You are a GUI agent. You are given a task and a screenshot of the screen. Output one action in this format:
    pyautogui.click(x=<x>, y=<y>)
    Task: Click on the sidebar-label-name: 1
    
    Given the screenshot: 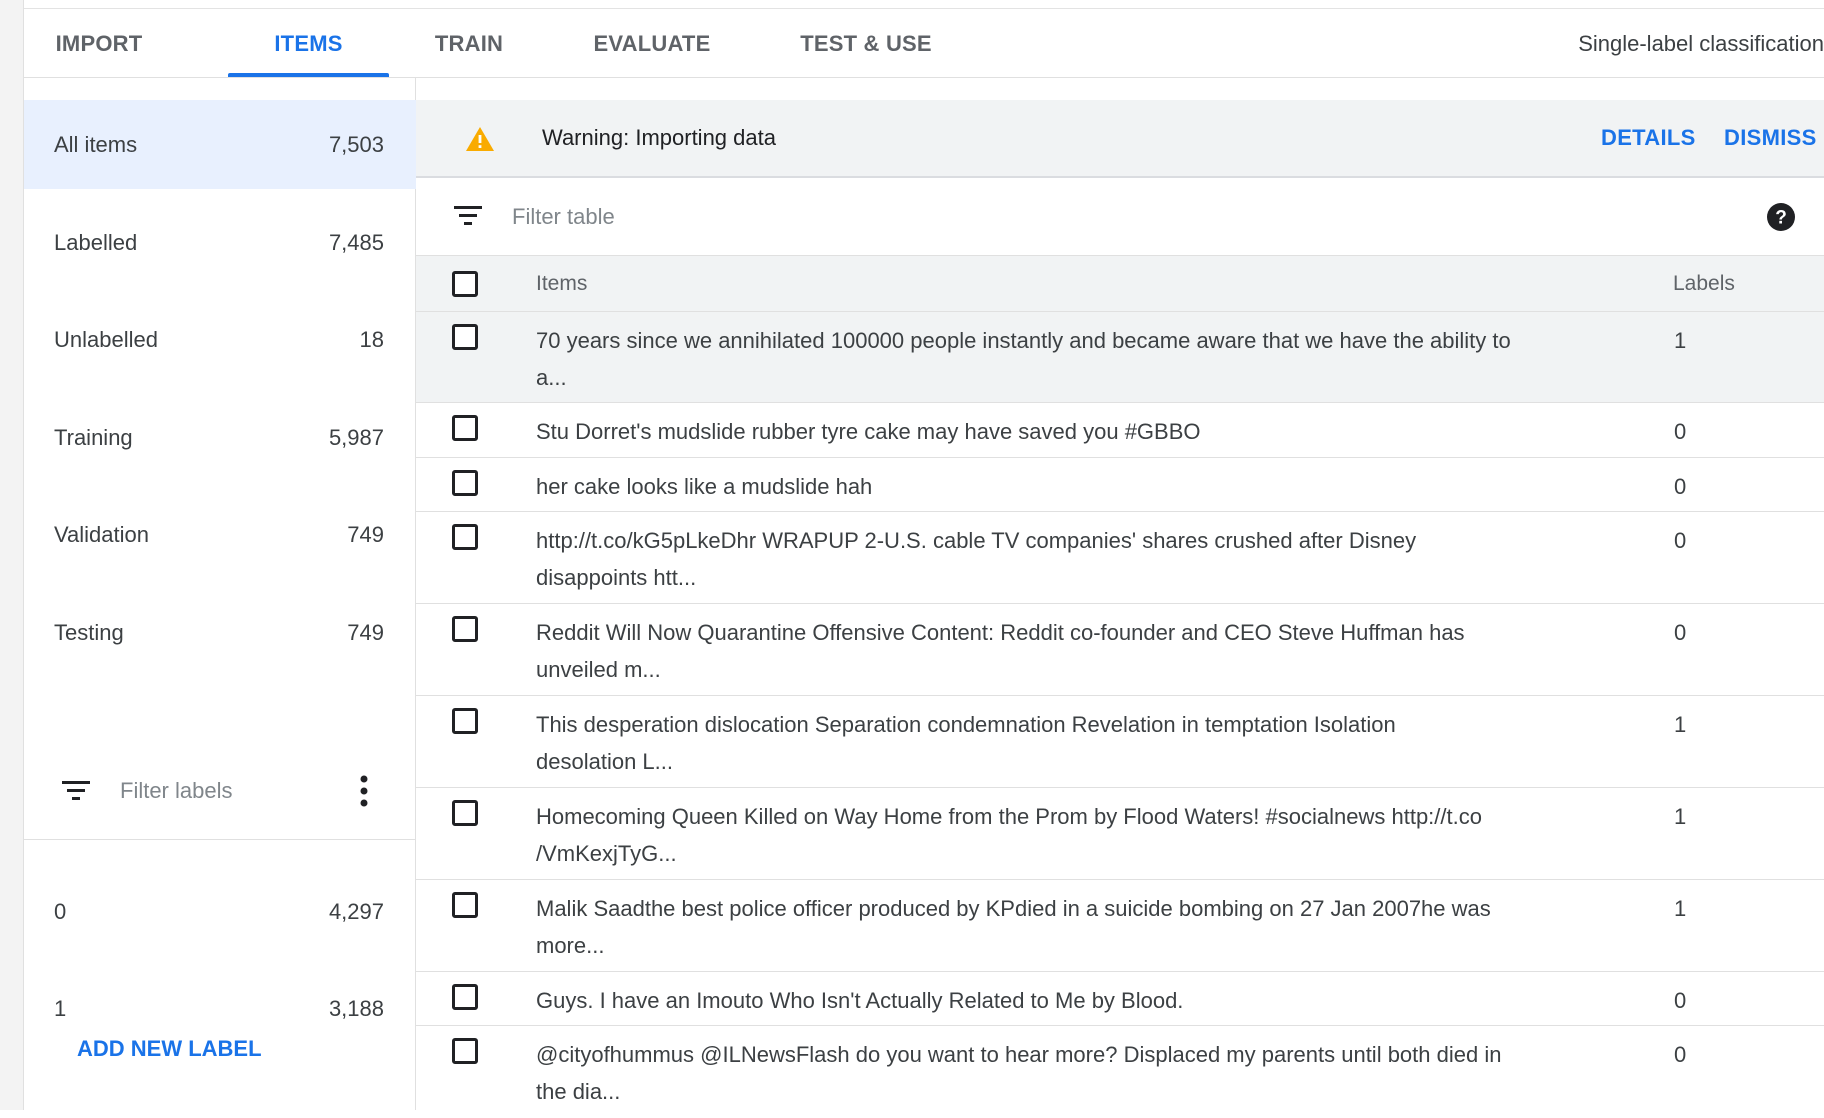 What is the action you would take?
    pyautogui.click(x=60, y=1008)
    